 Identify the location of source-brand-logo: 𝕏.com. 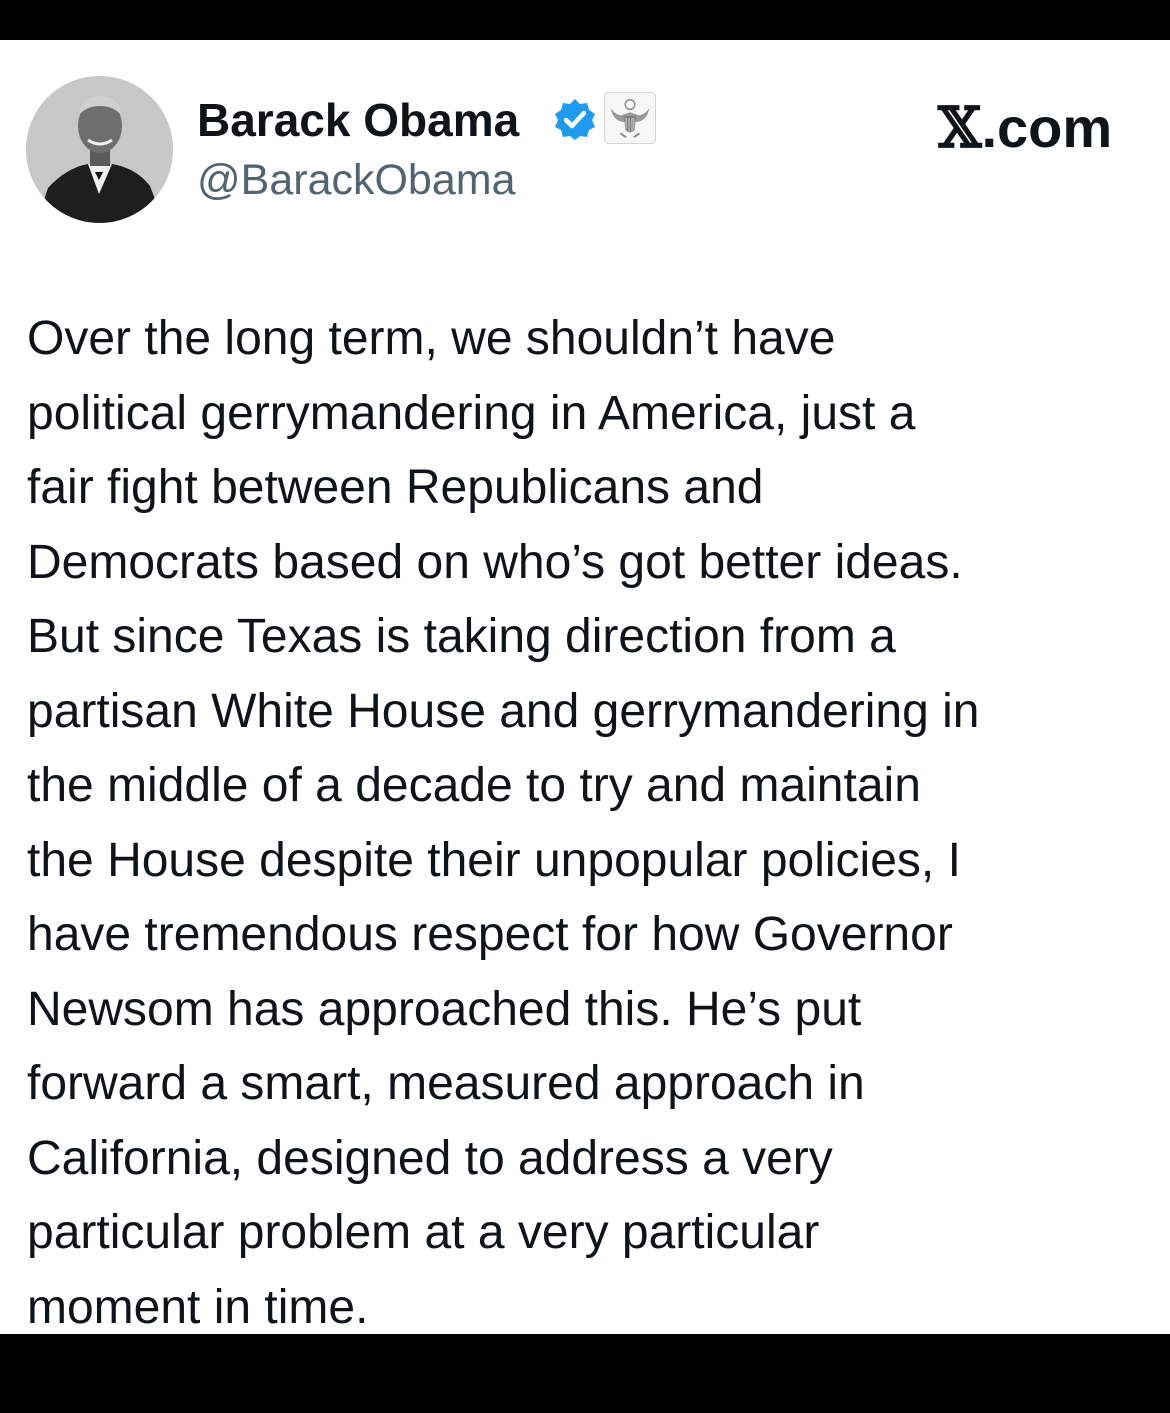
(1025, 128).